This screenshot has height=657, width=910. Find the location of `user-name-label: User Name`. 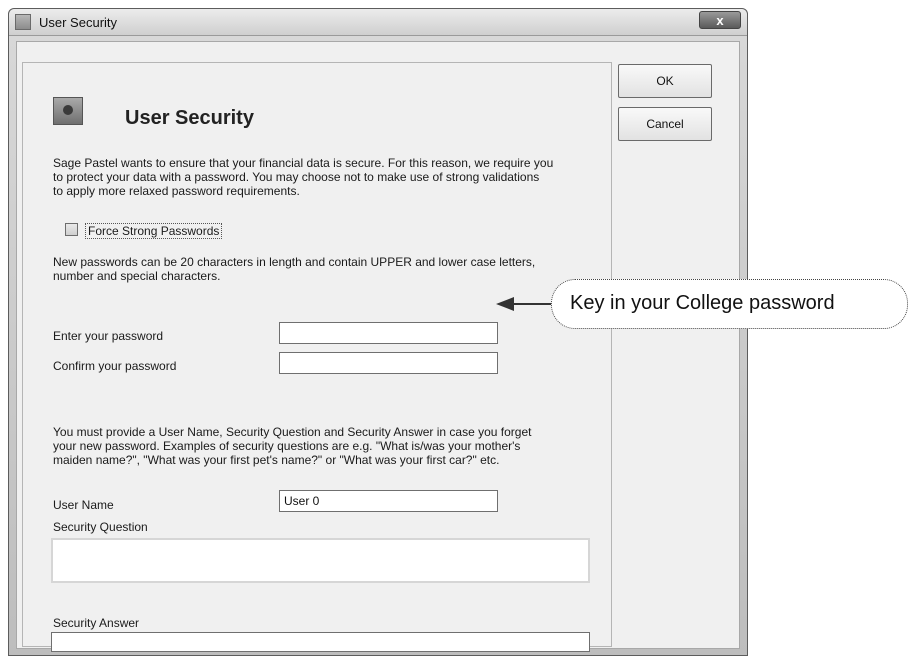

user-name-label: User Name is located at coordinates (83, 505).